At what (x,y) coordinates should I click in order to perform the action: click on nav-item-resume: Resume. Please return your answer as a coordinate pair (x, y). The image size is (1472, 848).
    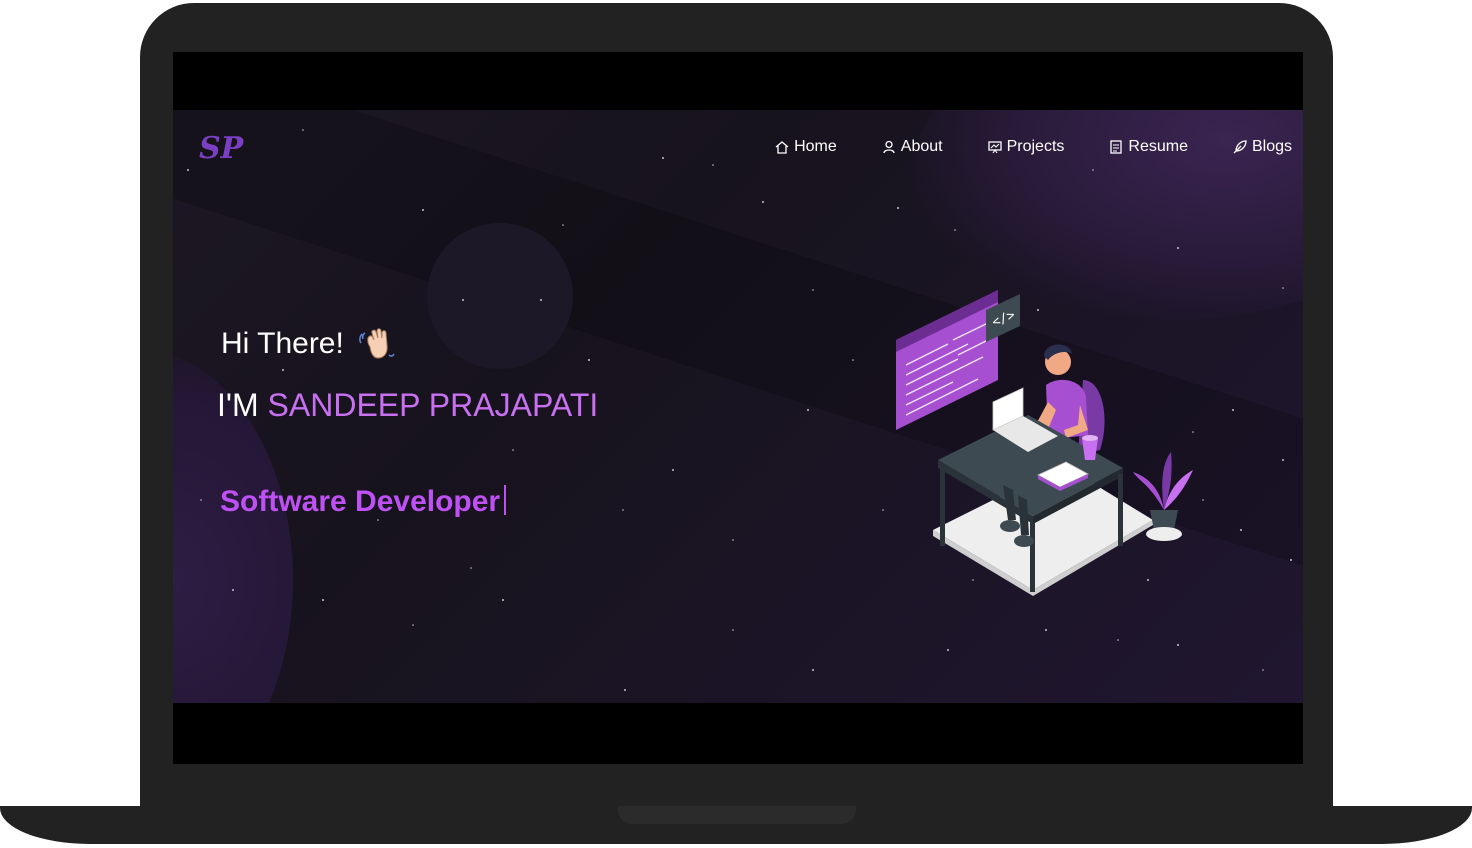
    Looking at the image, I should click on (1148, 147).